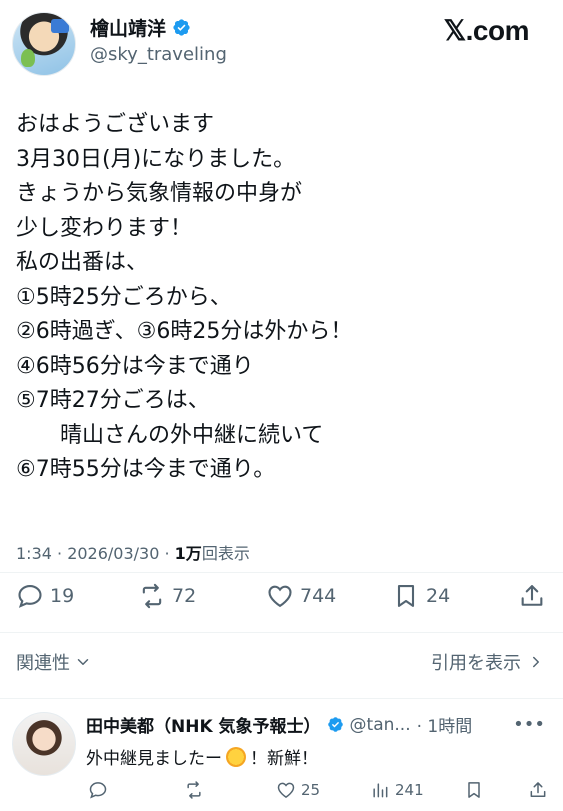  Describe the element at coordinates (476, 663) in the screenshot. I see `view-quotes-label: 引用を表示` at that location.